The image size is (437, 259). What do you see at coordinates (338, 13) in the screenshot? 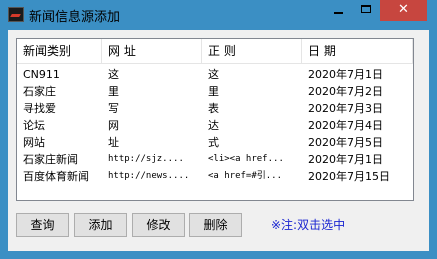
I see `minimize-icon` at bounding box center [338, 13].